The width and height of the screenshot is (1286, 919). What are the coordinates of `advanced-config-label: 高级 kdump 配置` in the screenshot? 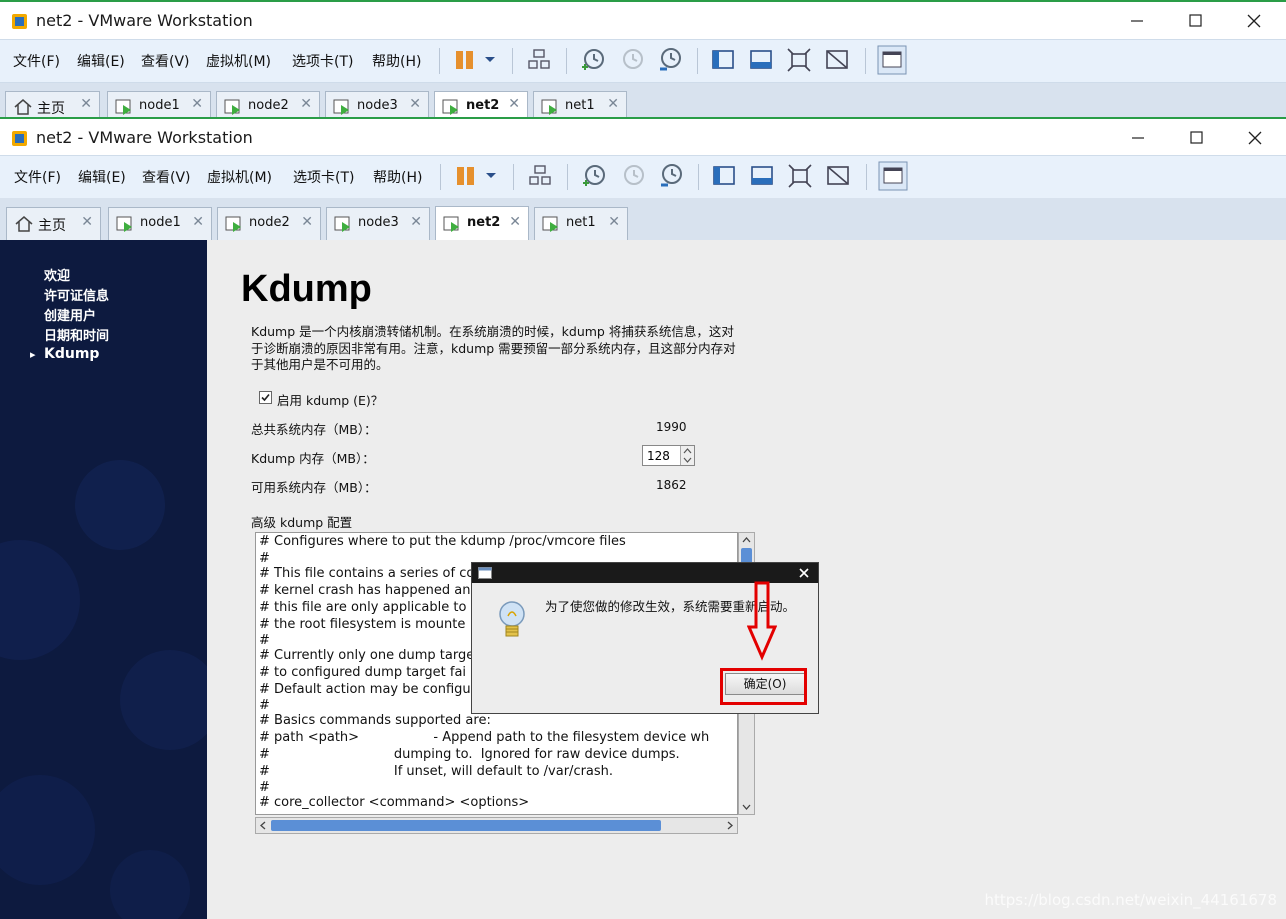 It's located at (302, 522).